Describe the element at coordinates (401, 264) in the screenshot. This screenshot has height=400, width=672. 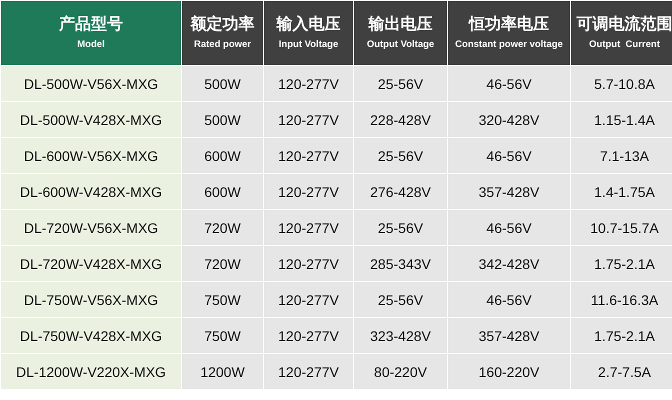
I see `table-cell: 285-343V` at that location.